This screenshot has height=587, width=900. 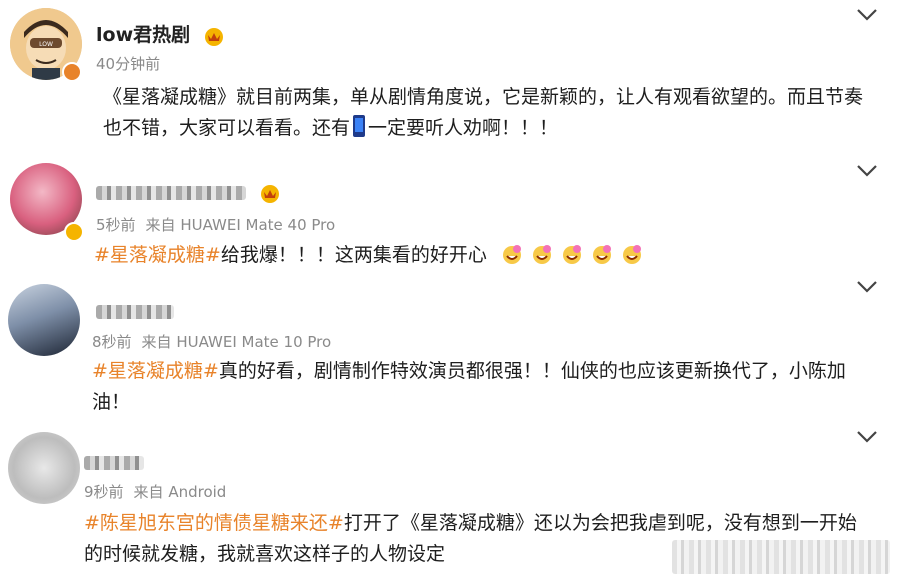 I want to click on post-meta: 40分钟前, so click(x=128, y=63).